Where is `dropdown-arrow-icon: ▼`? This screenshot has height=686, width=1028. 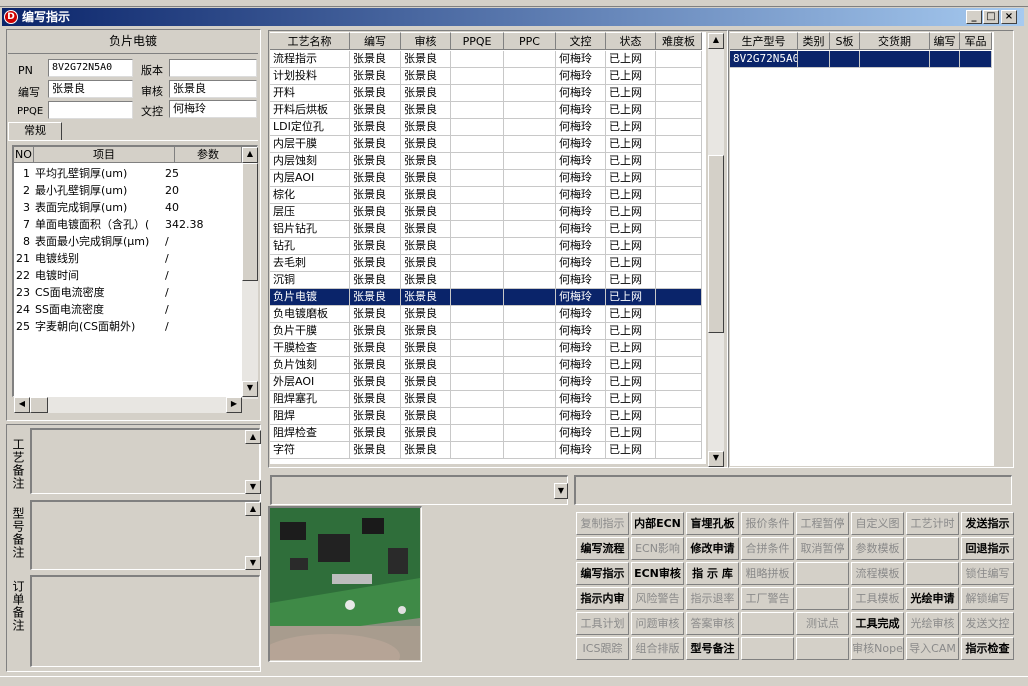
dropdown-arrow-icon: ▼ is located at coordinates (561, 491).